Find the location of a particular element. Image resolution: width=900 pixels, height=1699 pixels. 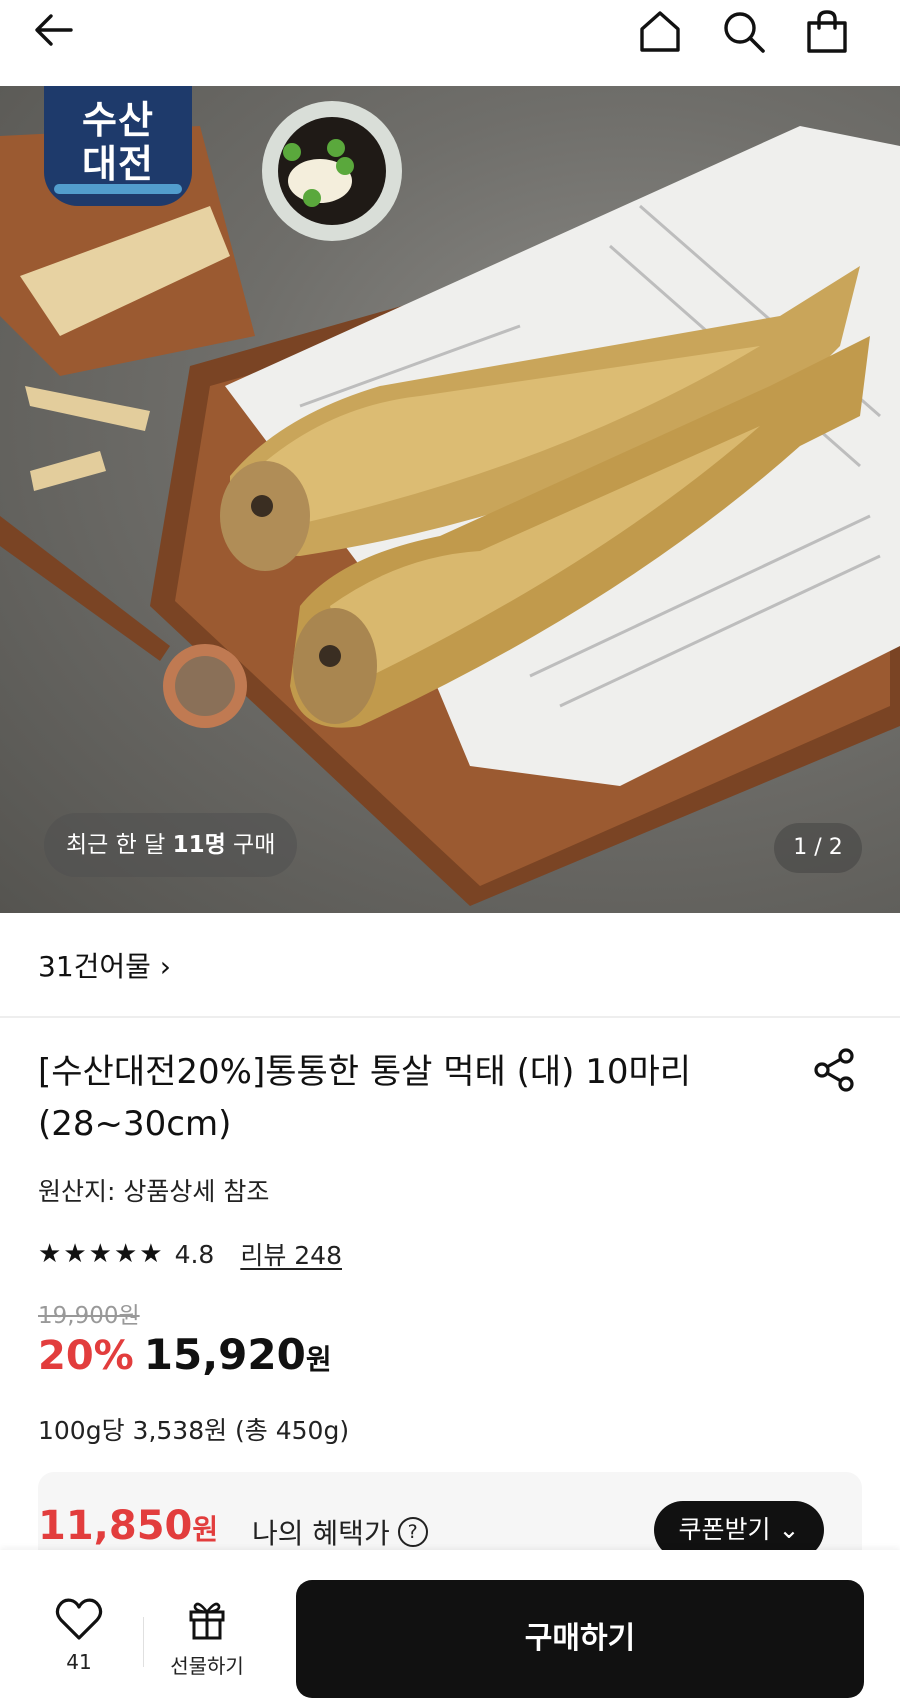

home-icon is located at coordinates (660, 31).